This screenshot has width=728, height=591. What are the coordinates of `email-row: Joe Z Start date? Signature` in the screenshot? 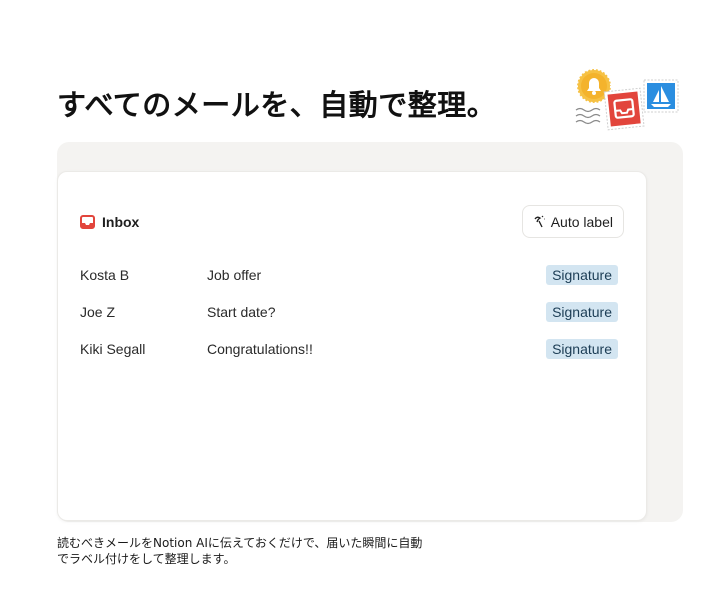 It's located at (349, 311).